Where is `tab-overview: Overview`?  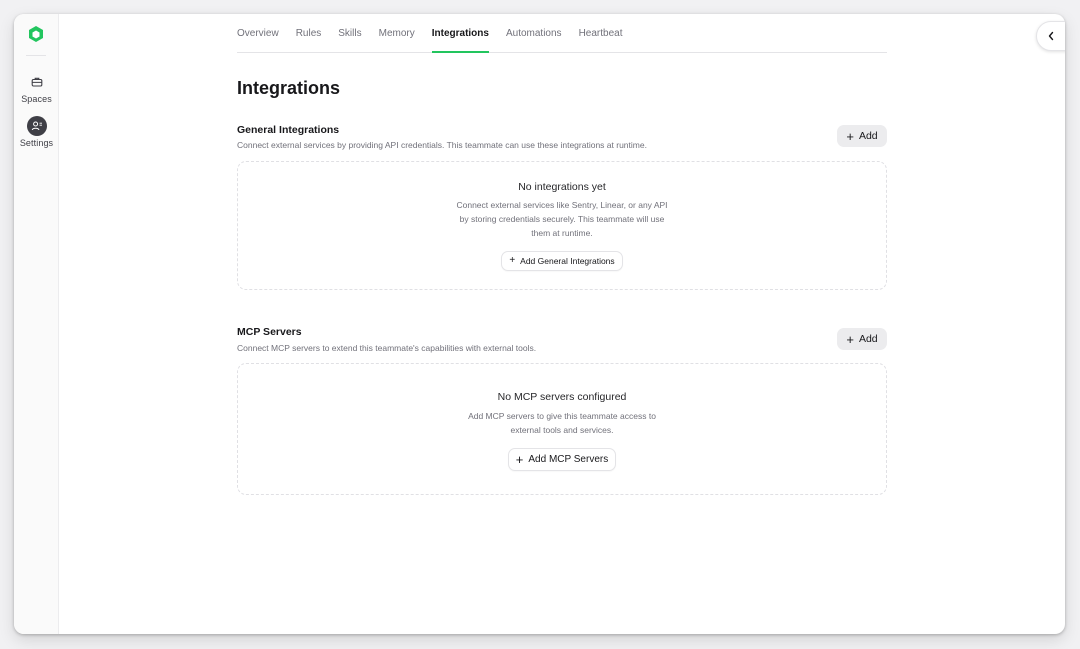
tab-overview: Overview is located at coordinates (258, 33).